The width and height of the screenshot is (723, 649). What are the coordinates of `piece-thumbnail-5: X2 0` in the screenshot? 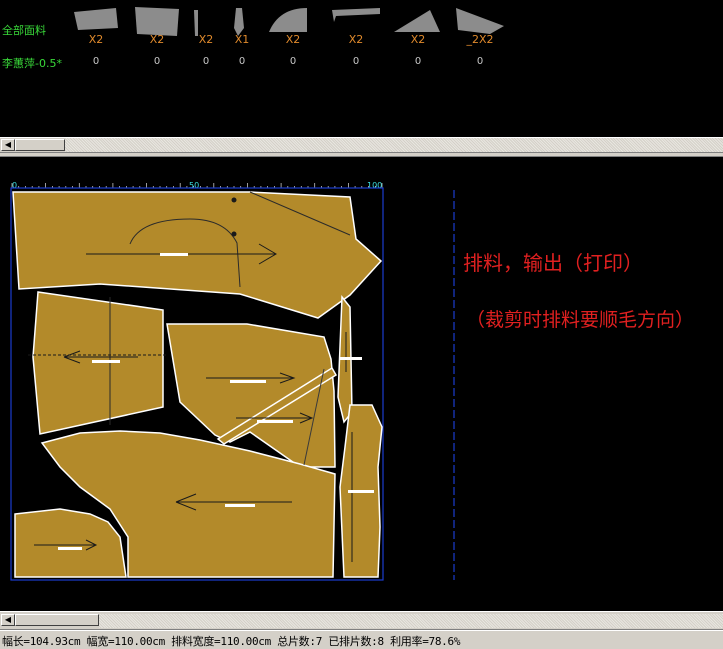 It's located at (293, 36).